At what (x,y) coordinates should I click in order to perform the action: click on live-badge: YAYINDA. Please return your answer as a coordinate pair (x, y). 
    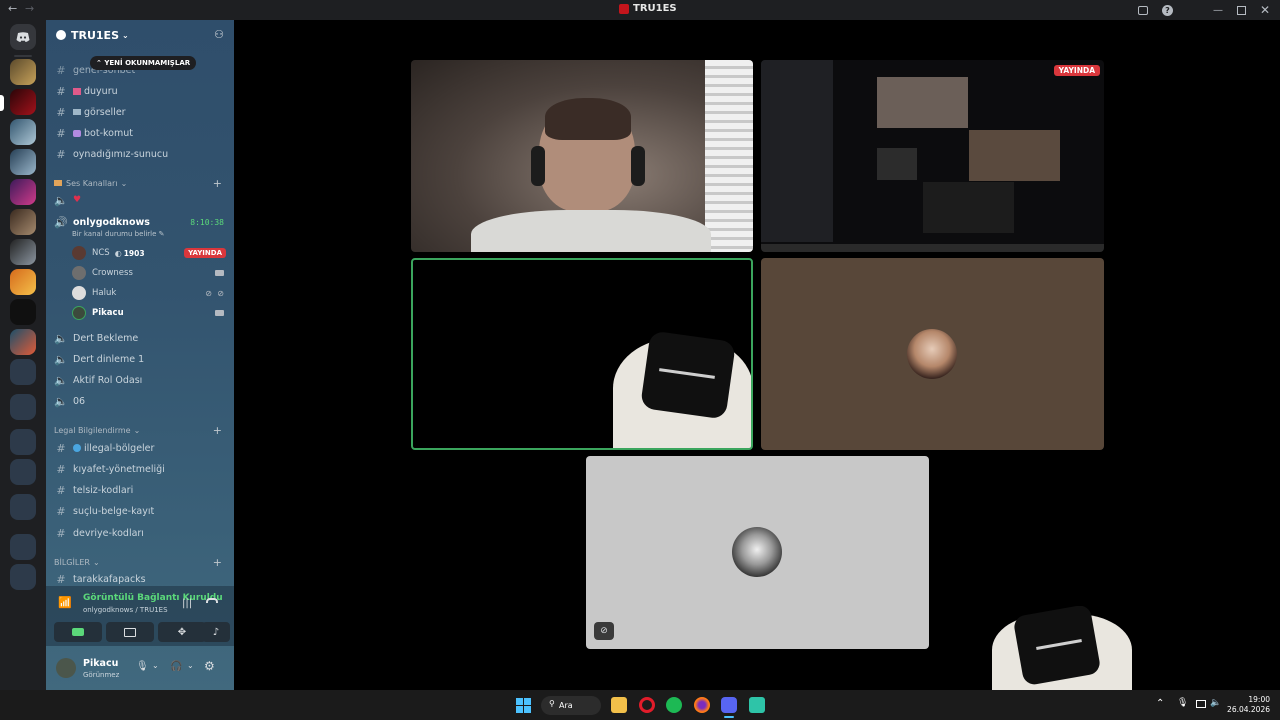
    Looking at the image, I should click on (1076, 70).